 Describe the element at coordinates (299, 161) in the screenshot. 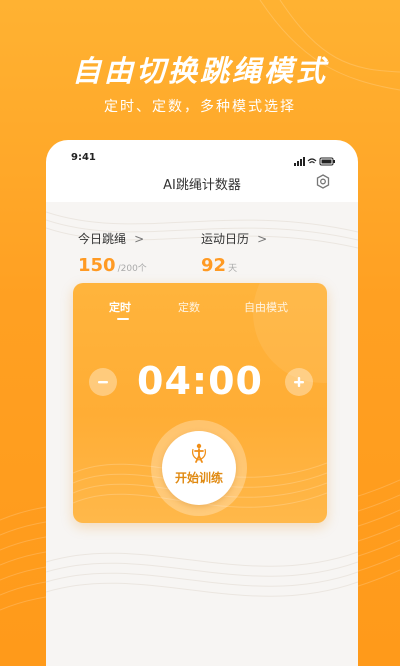

I see `signal-icon` at that location.